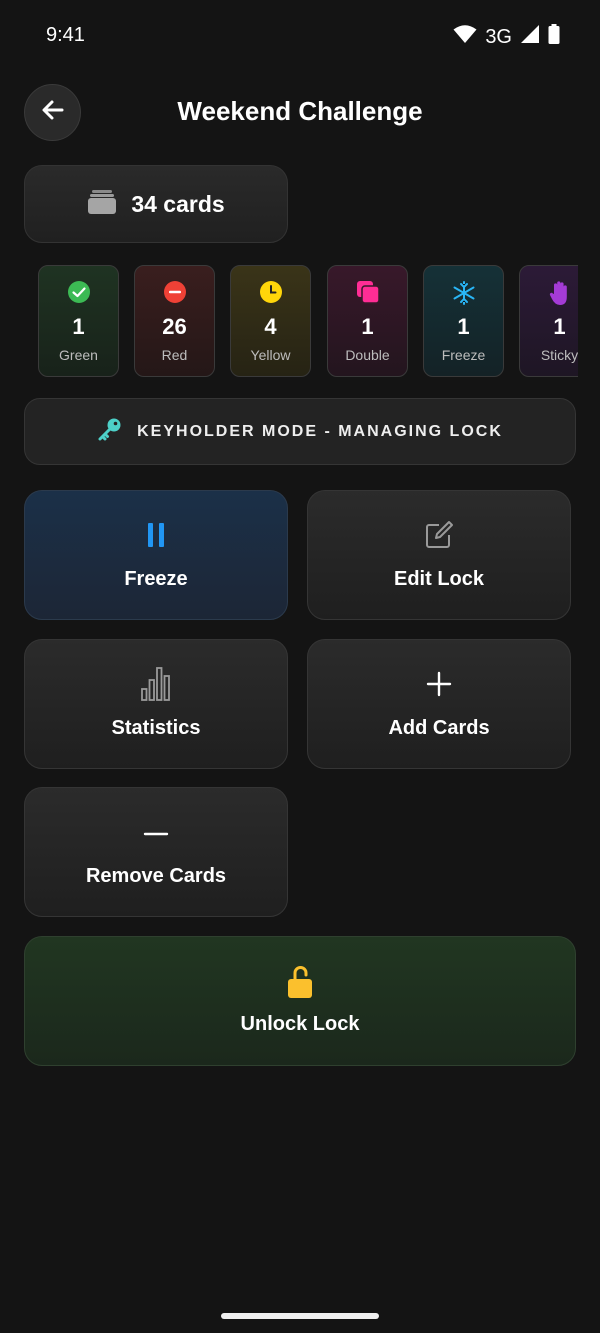 The height and width of the screenshot is (1333, 600). I want to click on check-circle-icon, so click(79, 293).